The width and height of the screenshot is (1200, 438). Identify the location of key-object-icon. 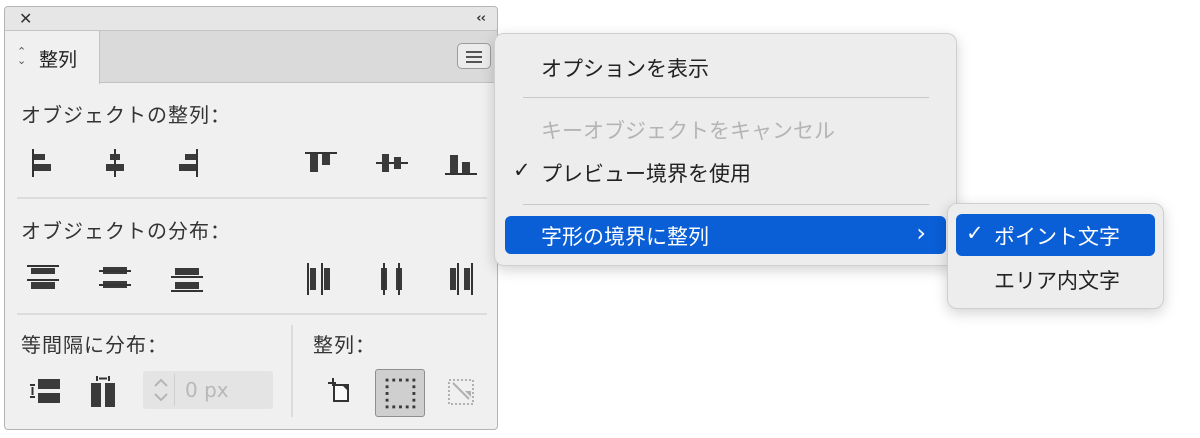
(400, 393).